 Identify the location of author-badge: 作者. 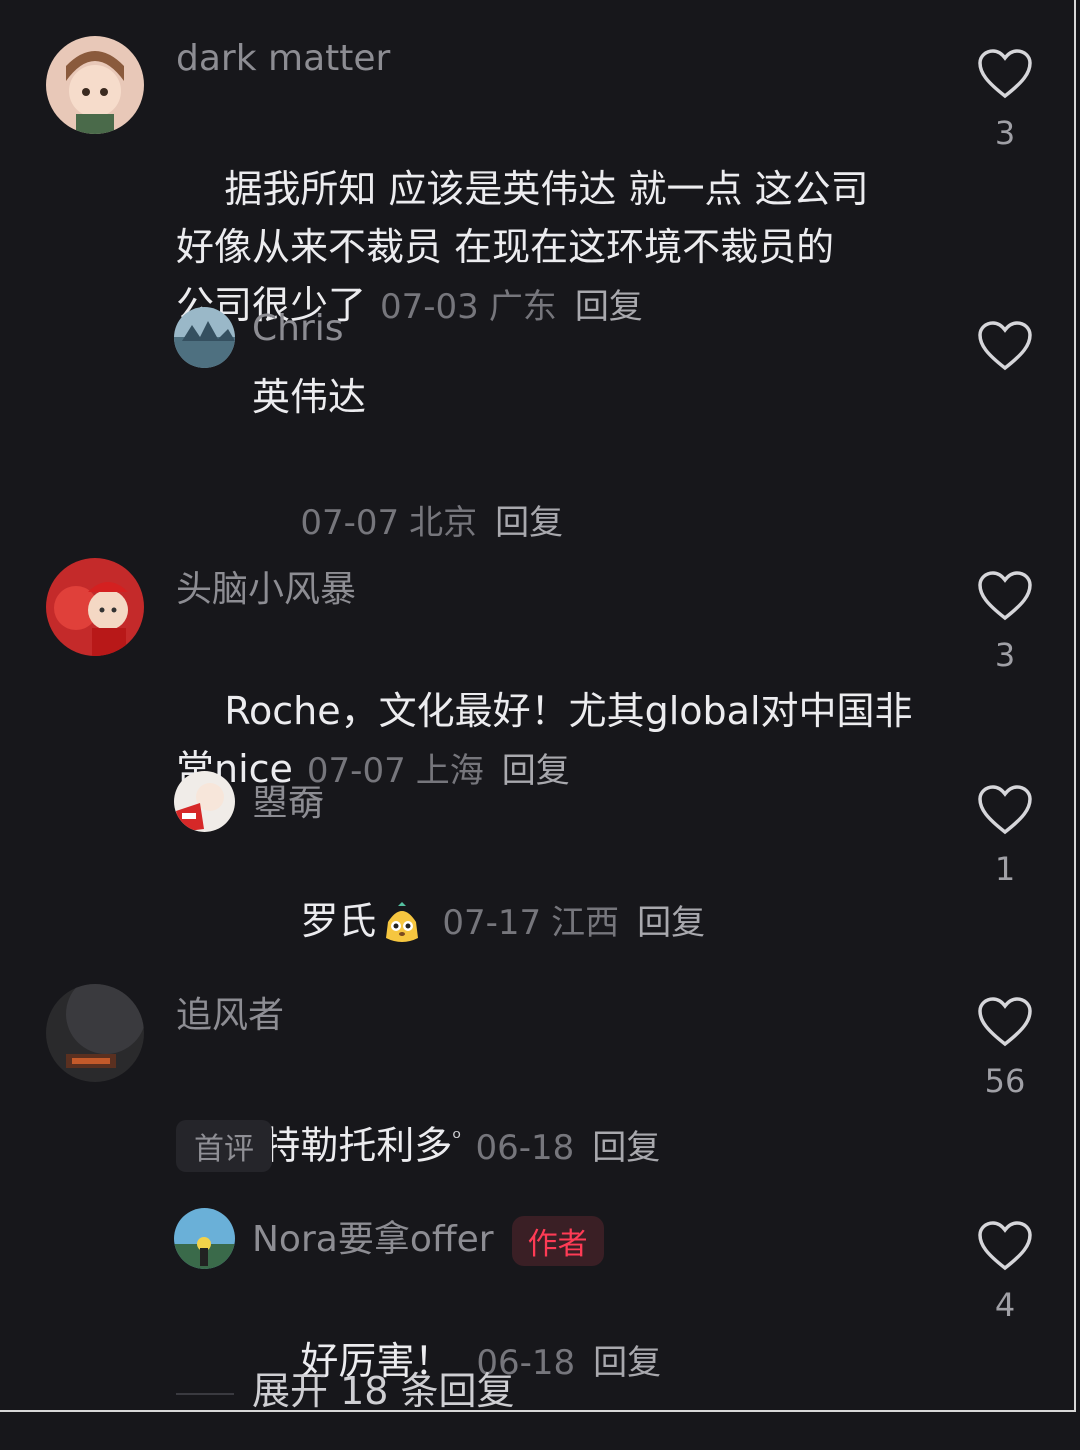
(557, 1241).